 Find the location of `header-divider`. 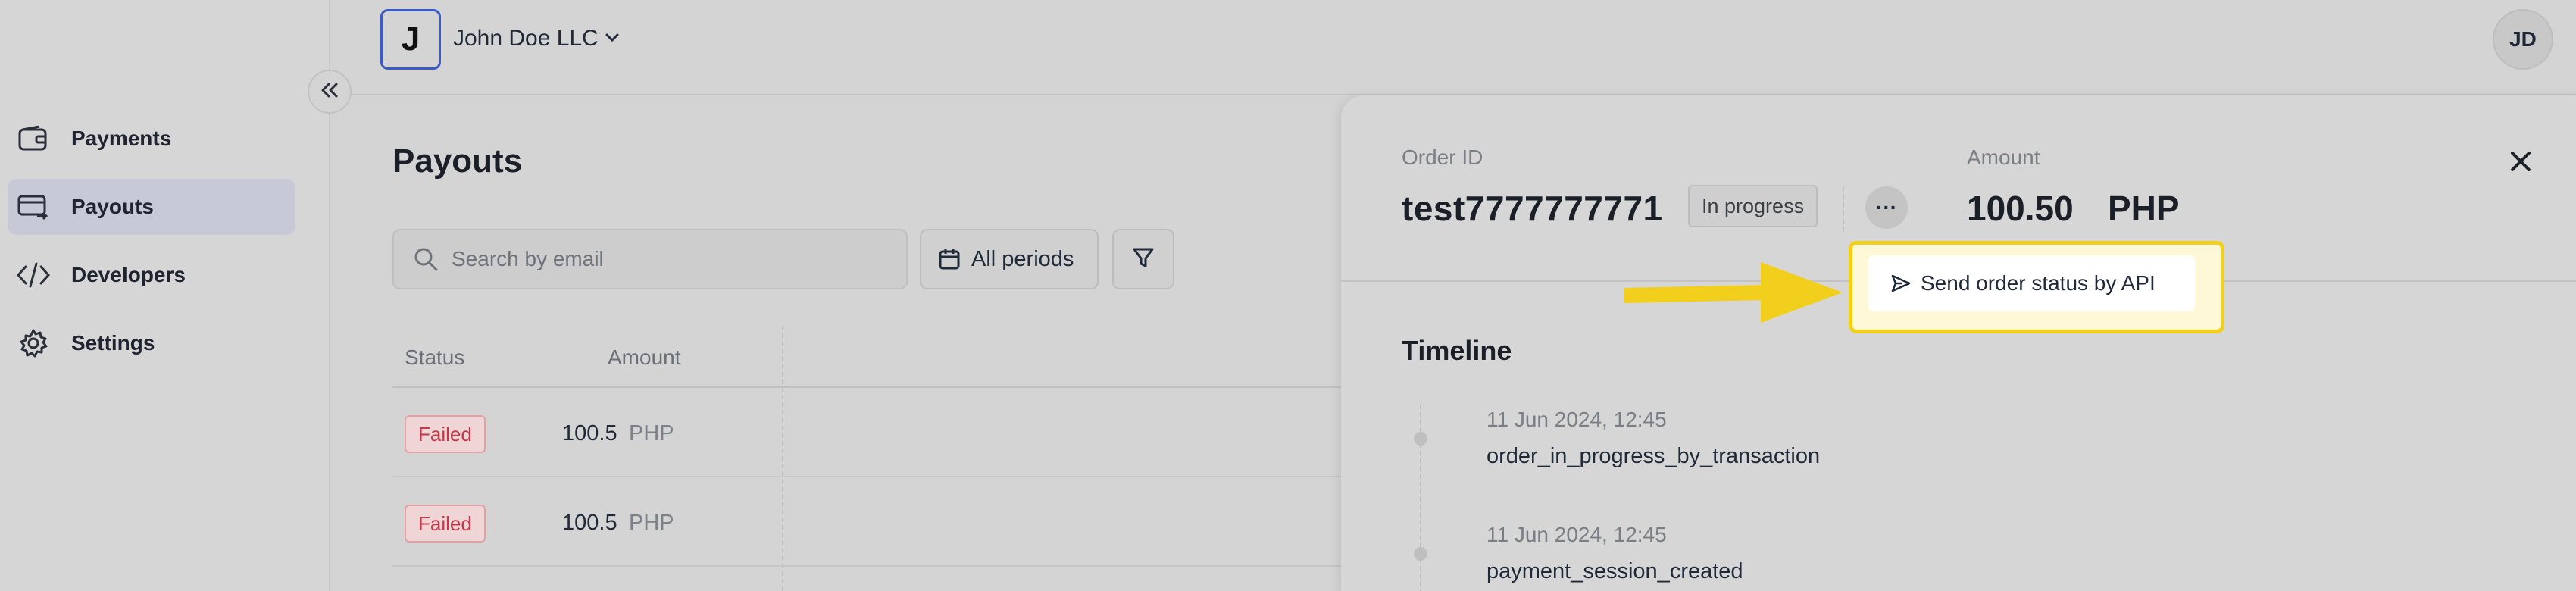

header-divider is located at coordinates (1844, 209).